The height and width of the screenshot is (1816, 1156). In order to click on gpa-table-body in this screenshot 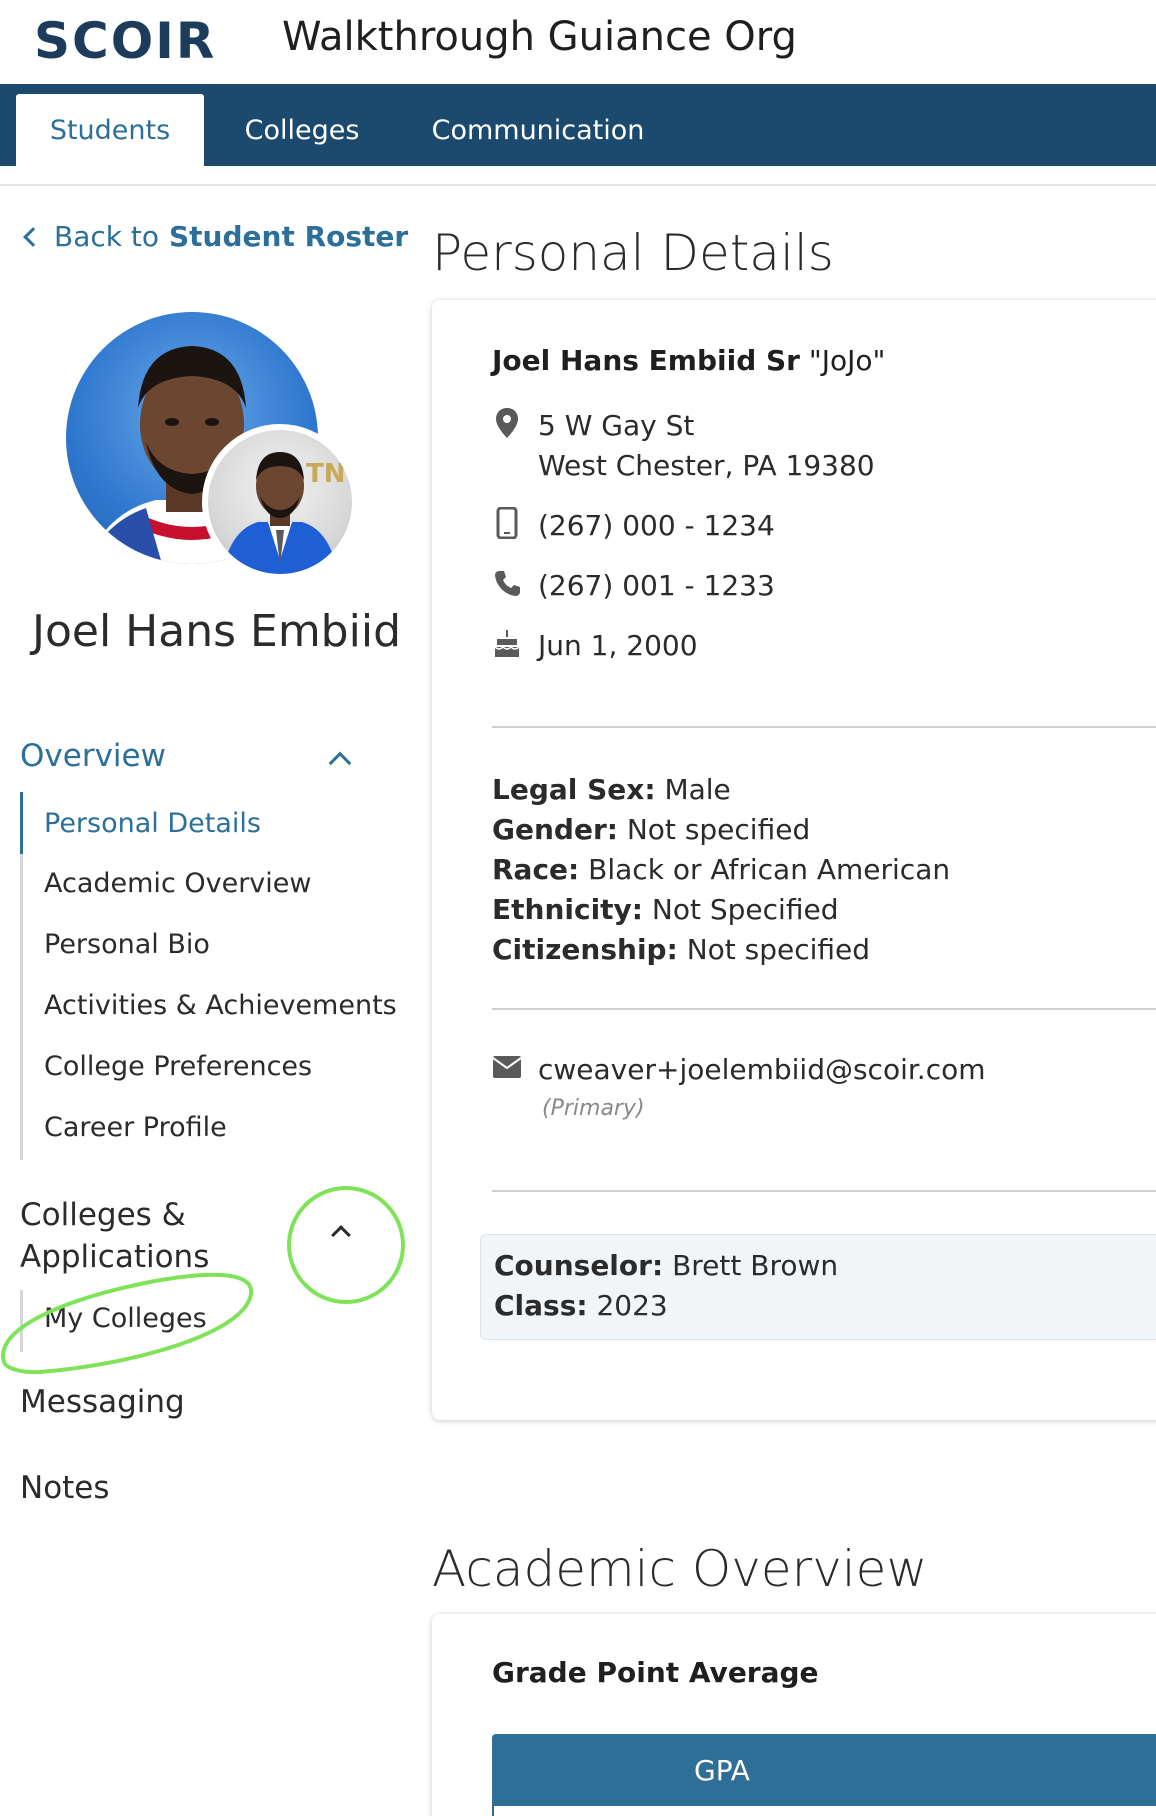, I will do `click(825, 1811)`.